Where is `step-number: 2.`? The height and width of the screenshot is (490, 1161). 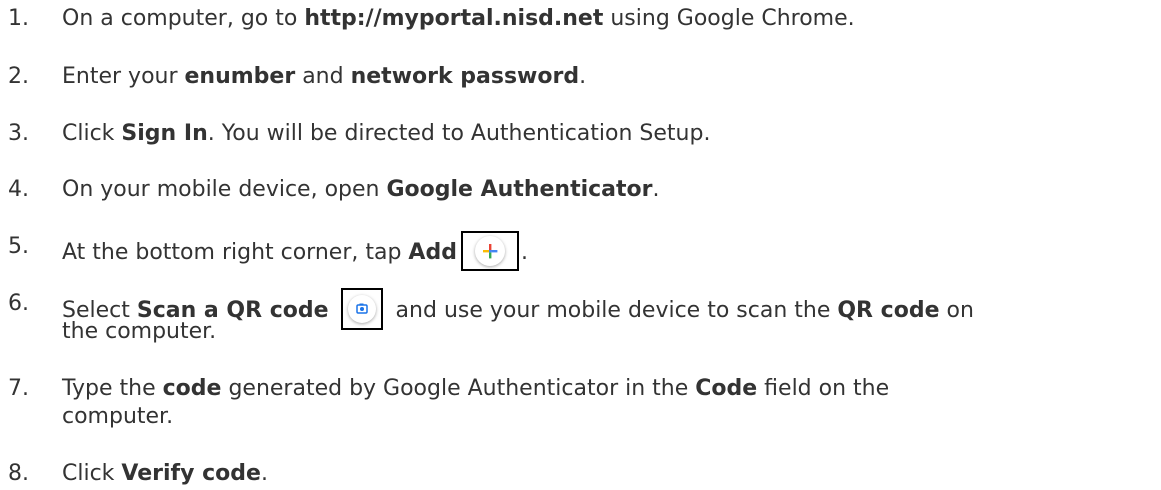 step-number: 2. is located at coordinates (18, 76).